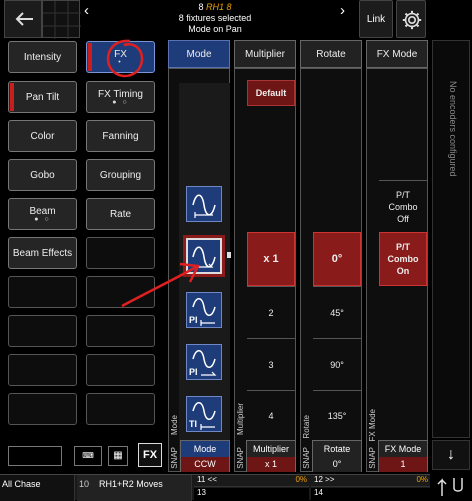  What do you see at coordinates (12, 97) in the screenshot?
I see `selected-indicator` at bounding box center [12, 97].